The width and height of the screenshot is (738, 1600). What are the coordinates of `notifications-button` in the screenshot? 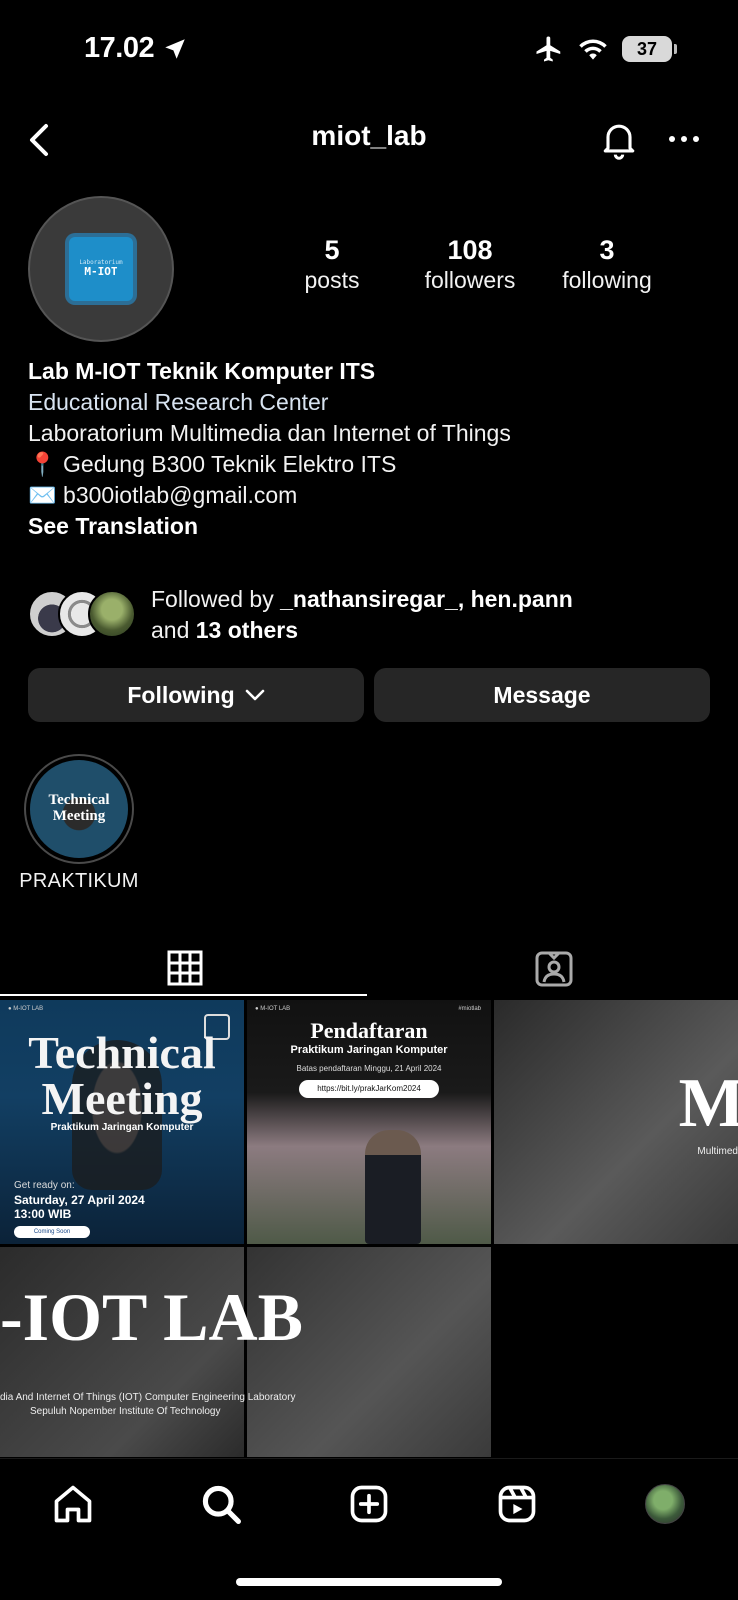 It's located at (619, 139).